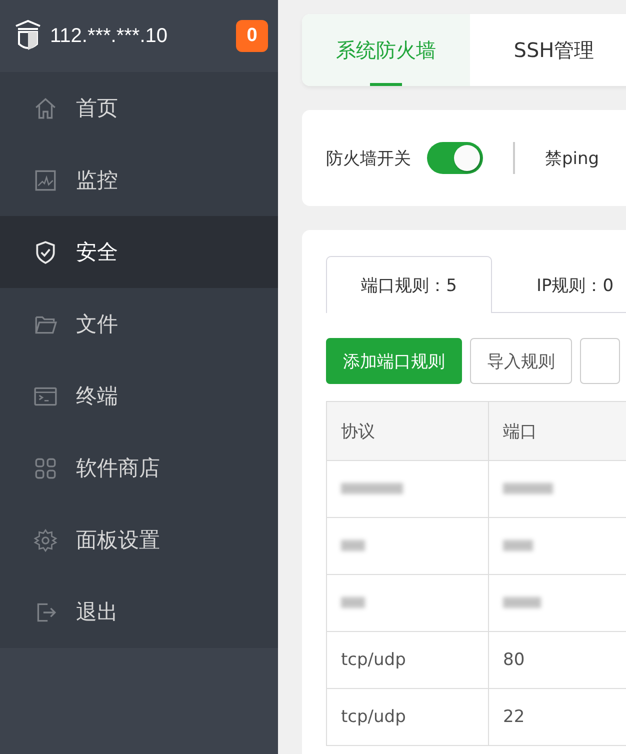 This screenshot has width=626, height=754. Describe the element at coordinates (559, 284) in the screenshot. I see `tab: IP规则：0` at that location.